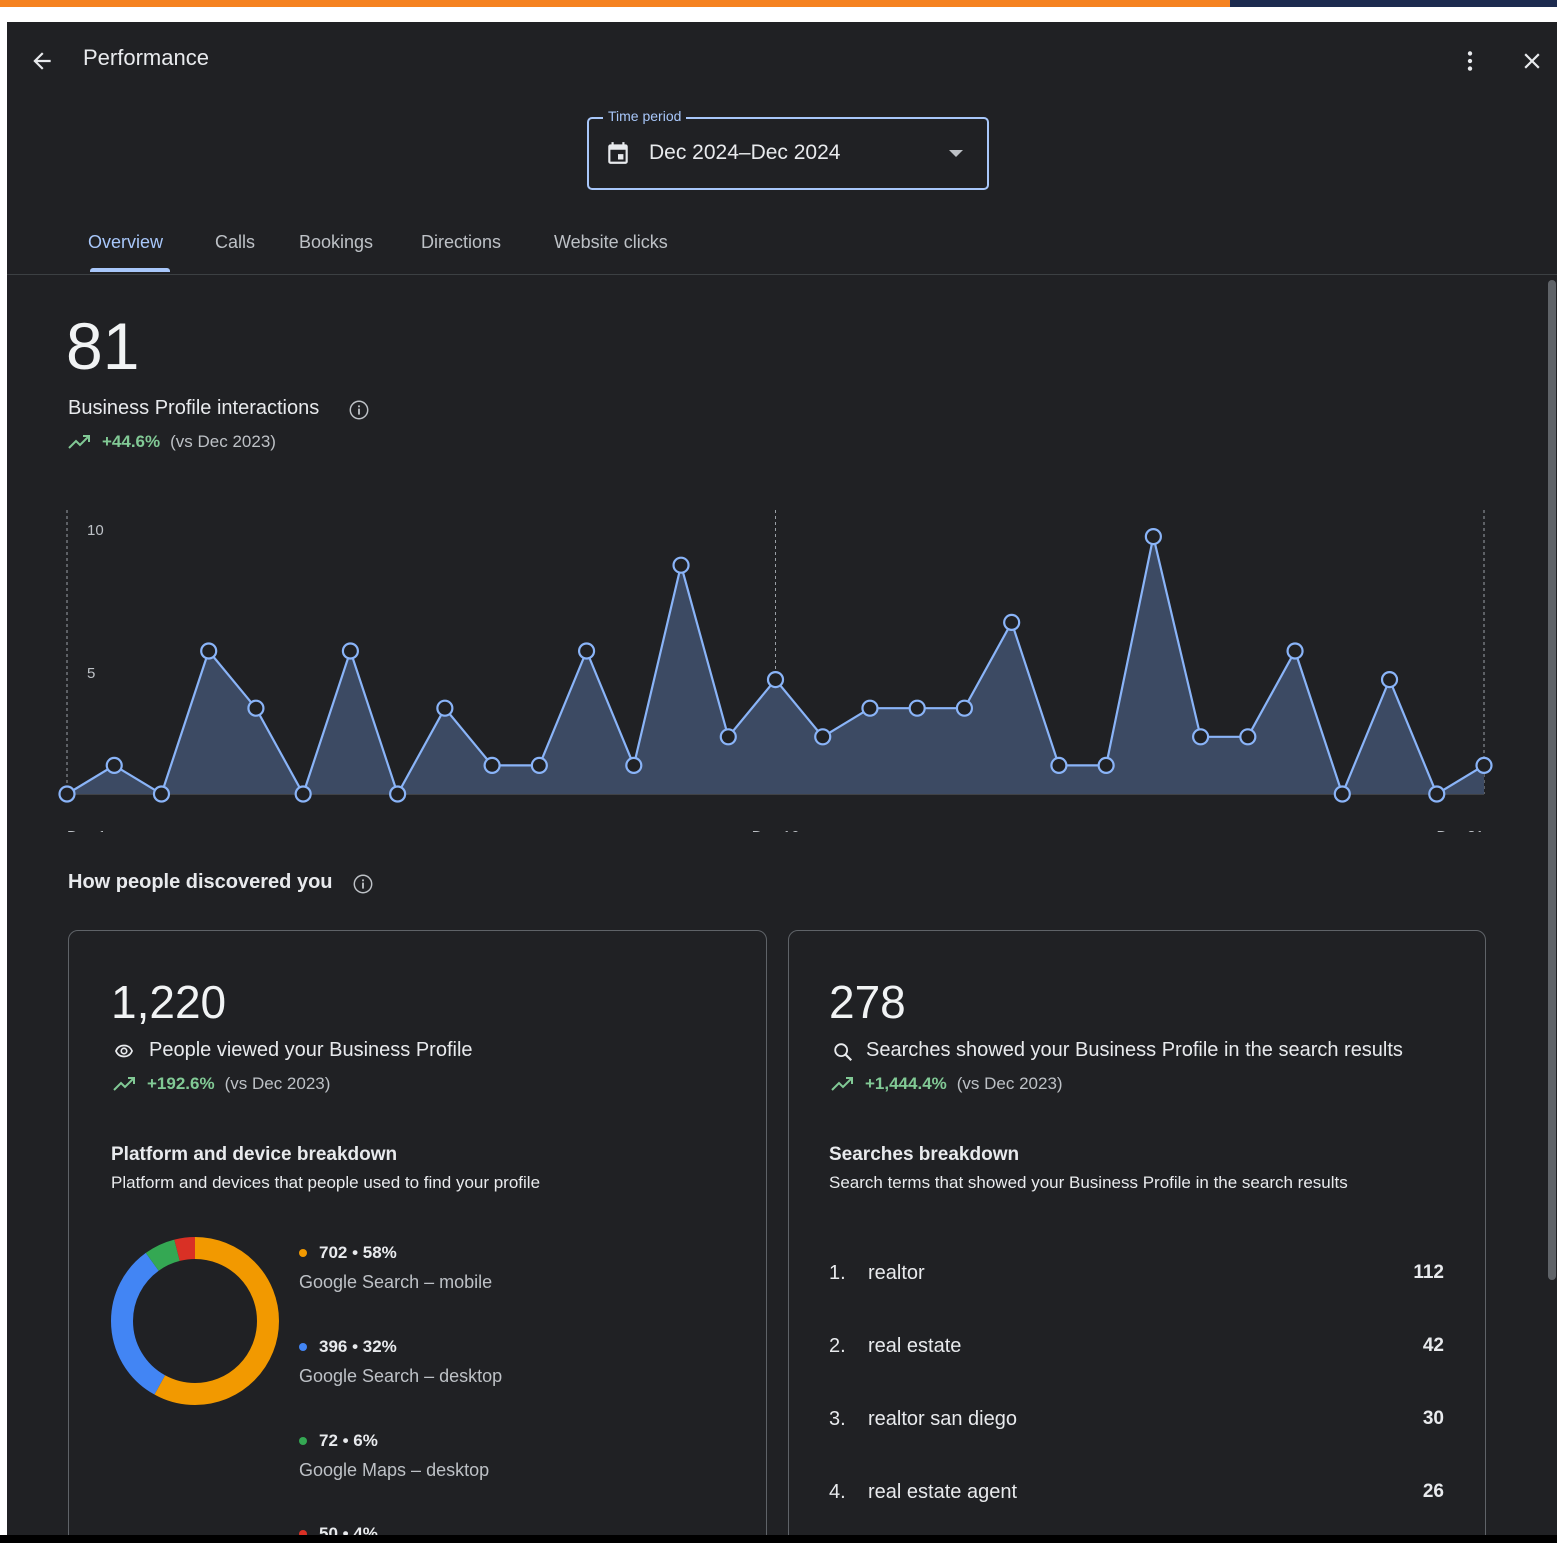  What do you see at coordinates (95, 530) in the screenshot?
I see `y-tick-label: 10` at bounding box center [95, 530].